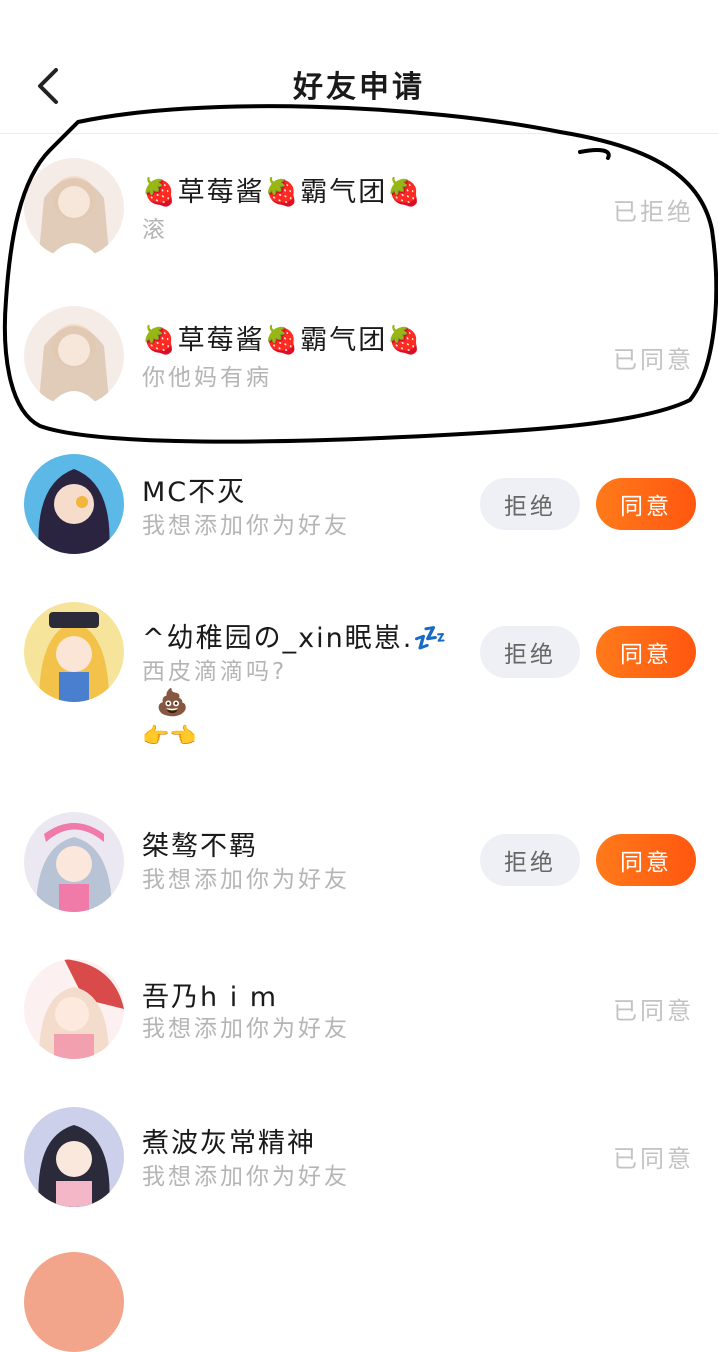 Image resolution: width=718 pixels, height=1352 pixels. Describe the element at coordinates (359, 683) in the screenshot. I see `friend-request-item: ^幼稚园の_xin眠崽.💤 西皮滴滴吗? 💩 👉👈 拒绝 同意` at that location.